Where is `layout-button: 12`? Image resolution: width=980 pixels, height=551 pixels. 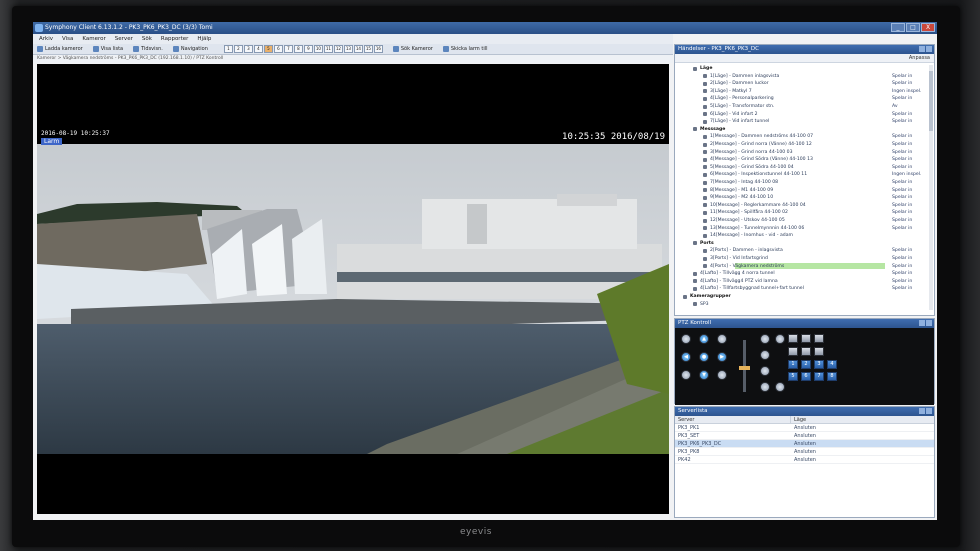 layout-button: 12 is located at coordinates (338, 49).